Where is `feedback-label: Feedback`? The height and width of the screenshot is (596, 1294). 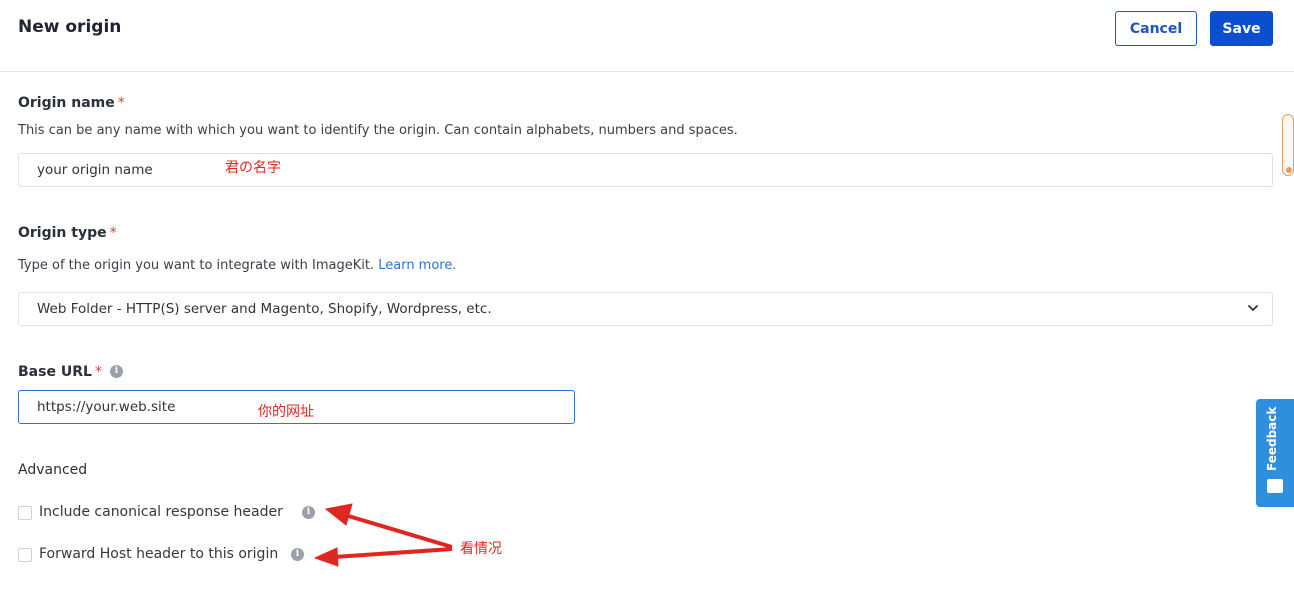
feedback-label: Feedback is located at coordinates (1272, 438).